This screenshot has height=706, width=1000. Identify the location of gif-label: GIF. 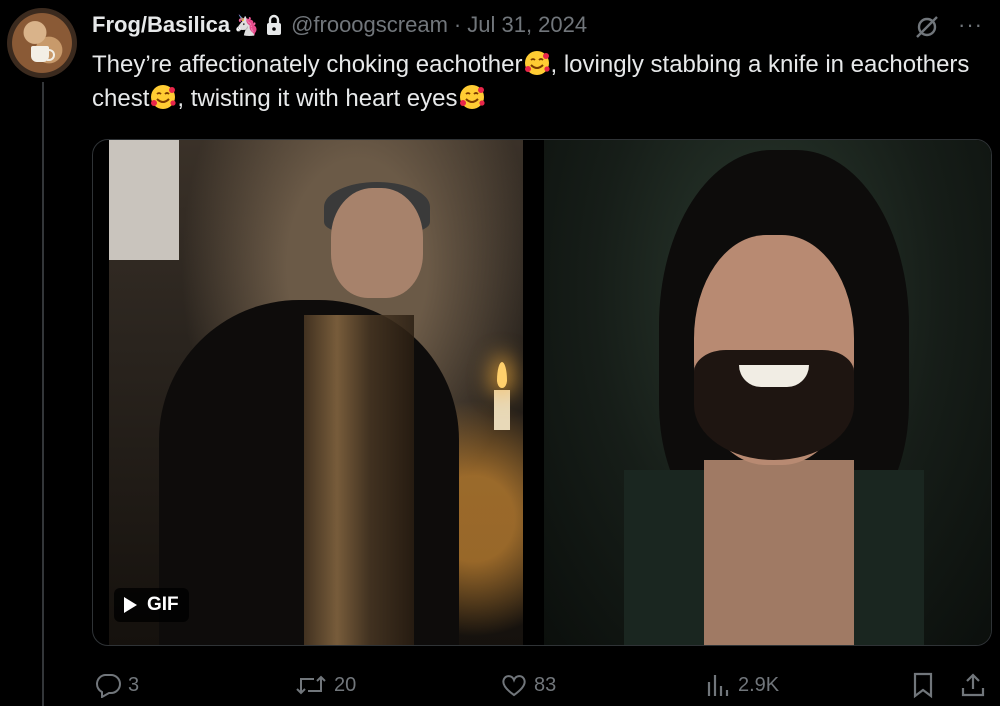
(163, 604).